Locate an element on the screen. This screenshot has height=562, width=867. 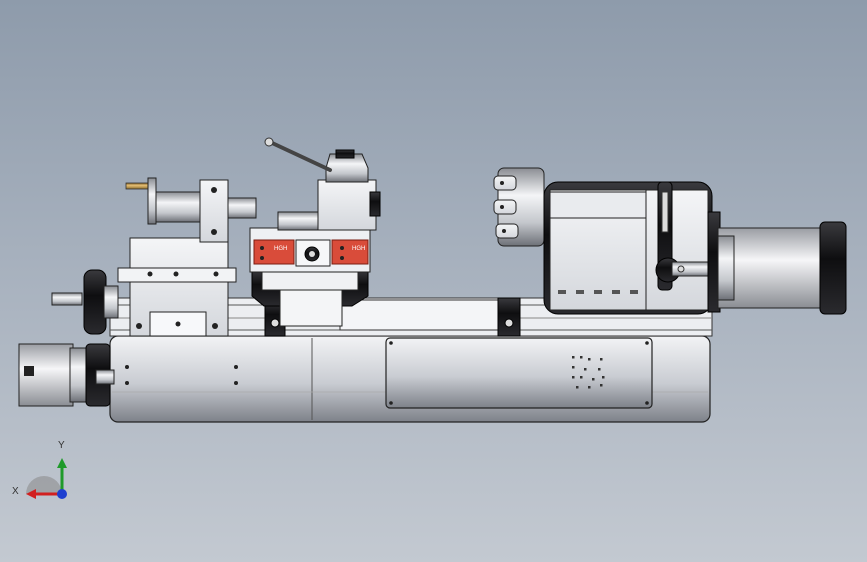
tailstock-body is located at coordinates (177, 287).